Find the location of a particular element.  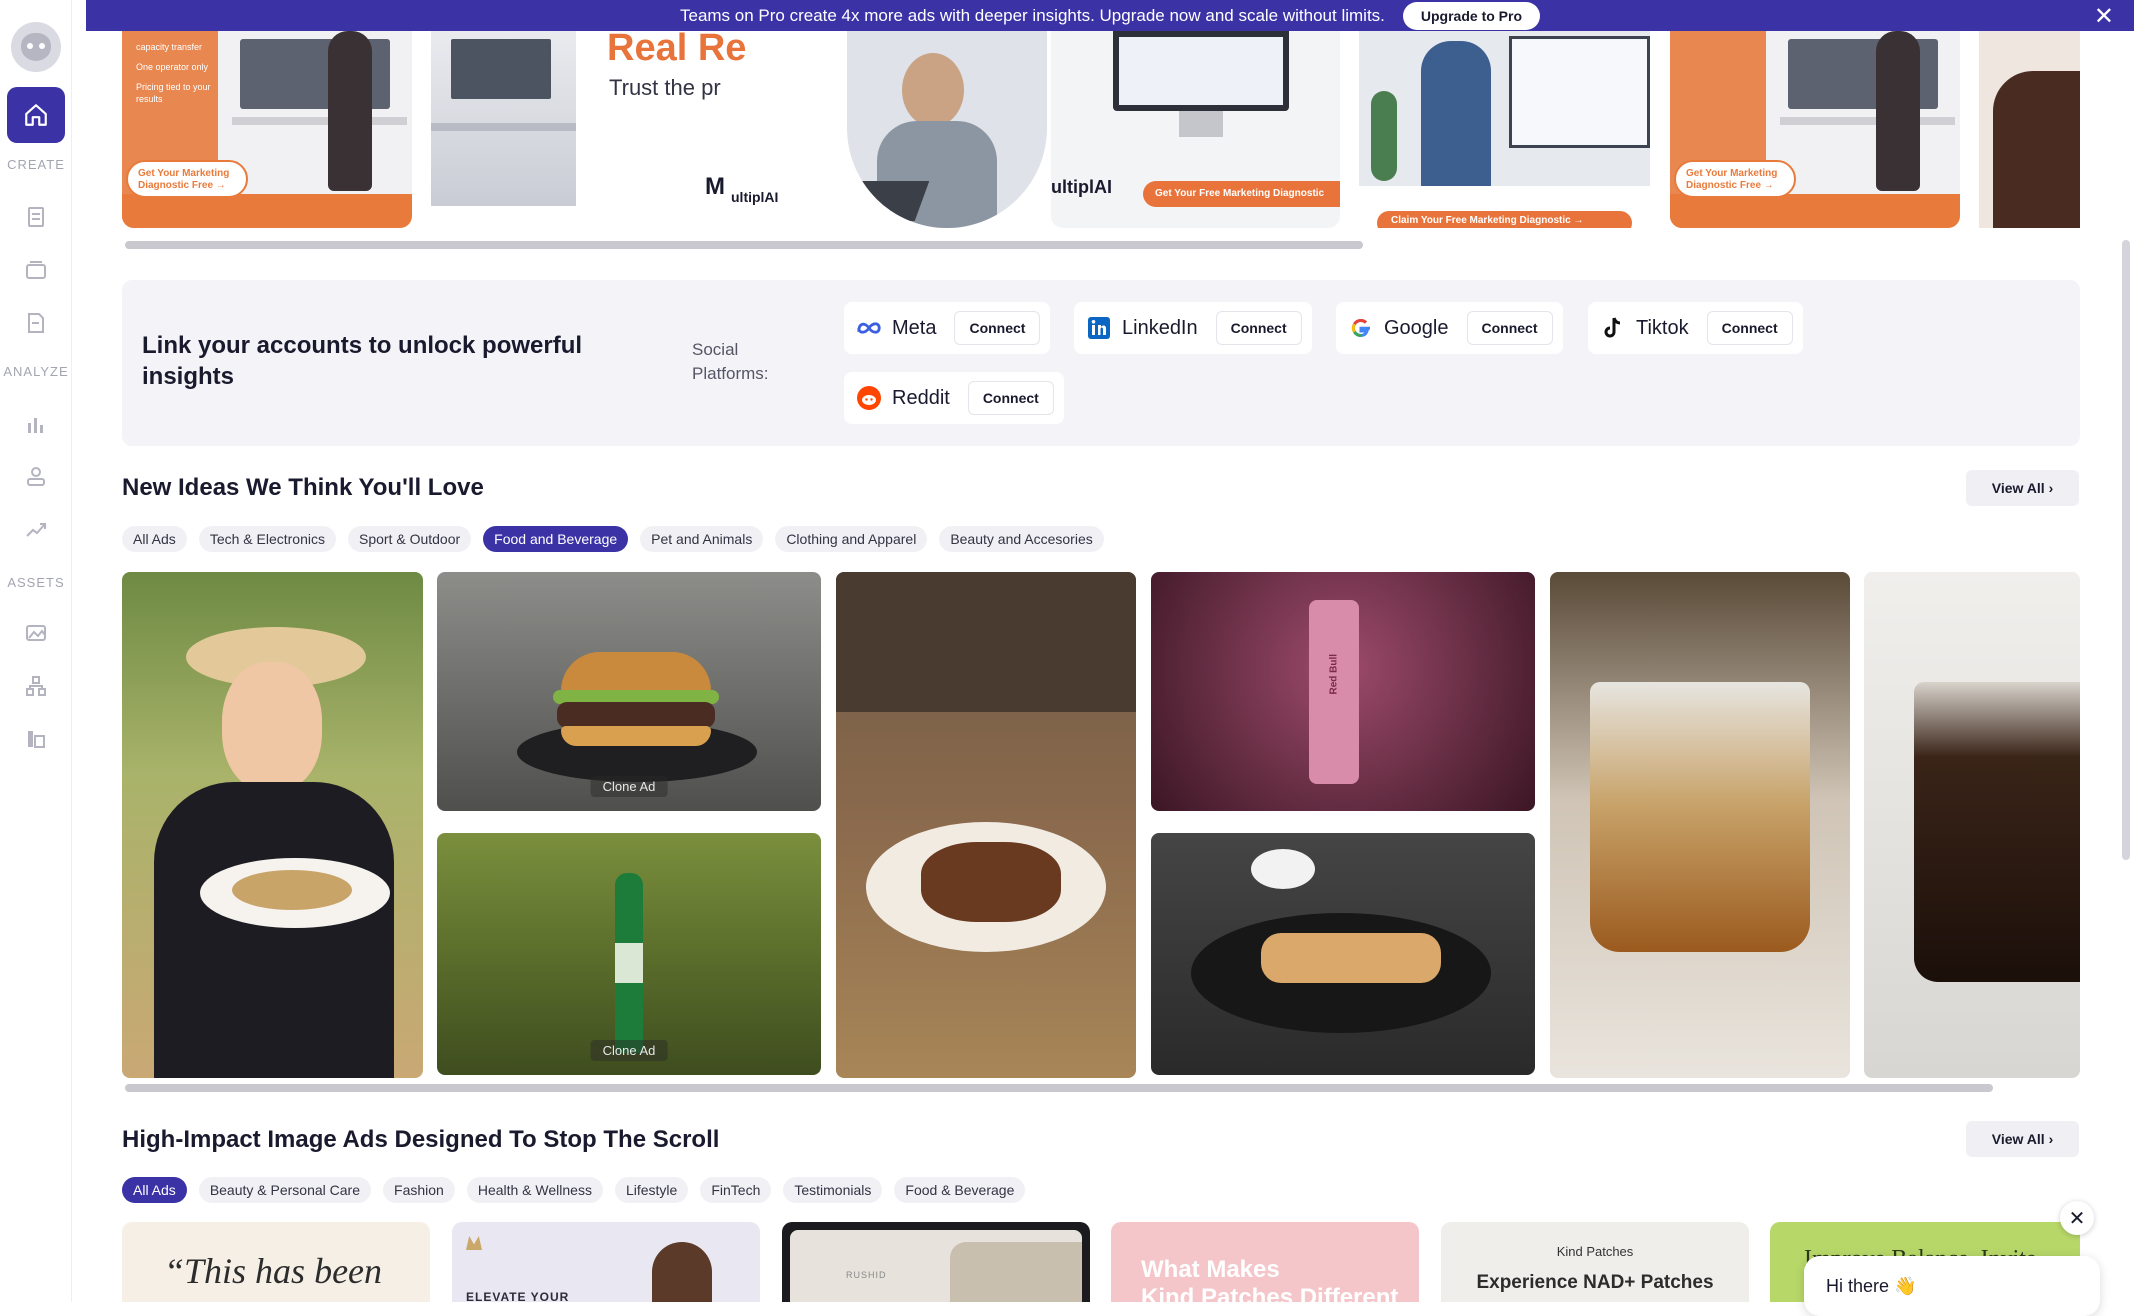

connect-linkedin-button: Connect is located at coordinates (1258, 328).